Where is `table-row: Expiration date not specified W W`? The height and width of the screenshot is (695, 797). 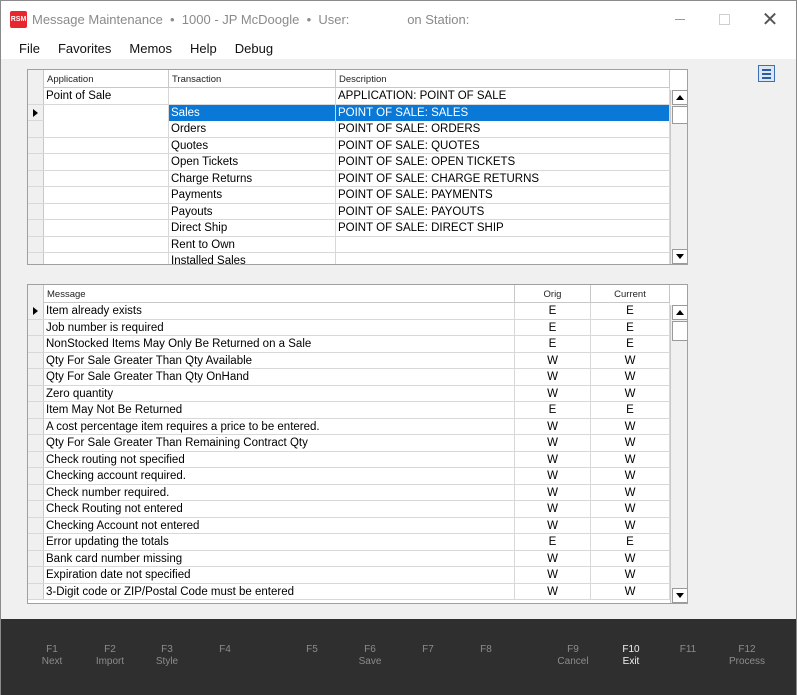 table-row: Expiration date not specified W W is located at coordinates (349, 575).